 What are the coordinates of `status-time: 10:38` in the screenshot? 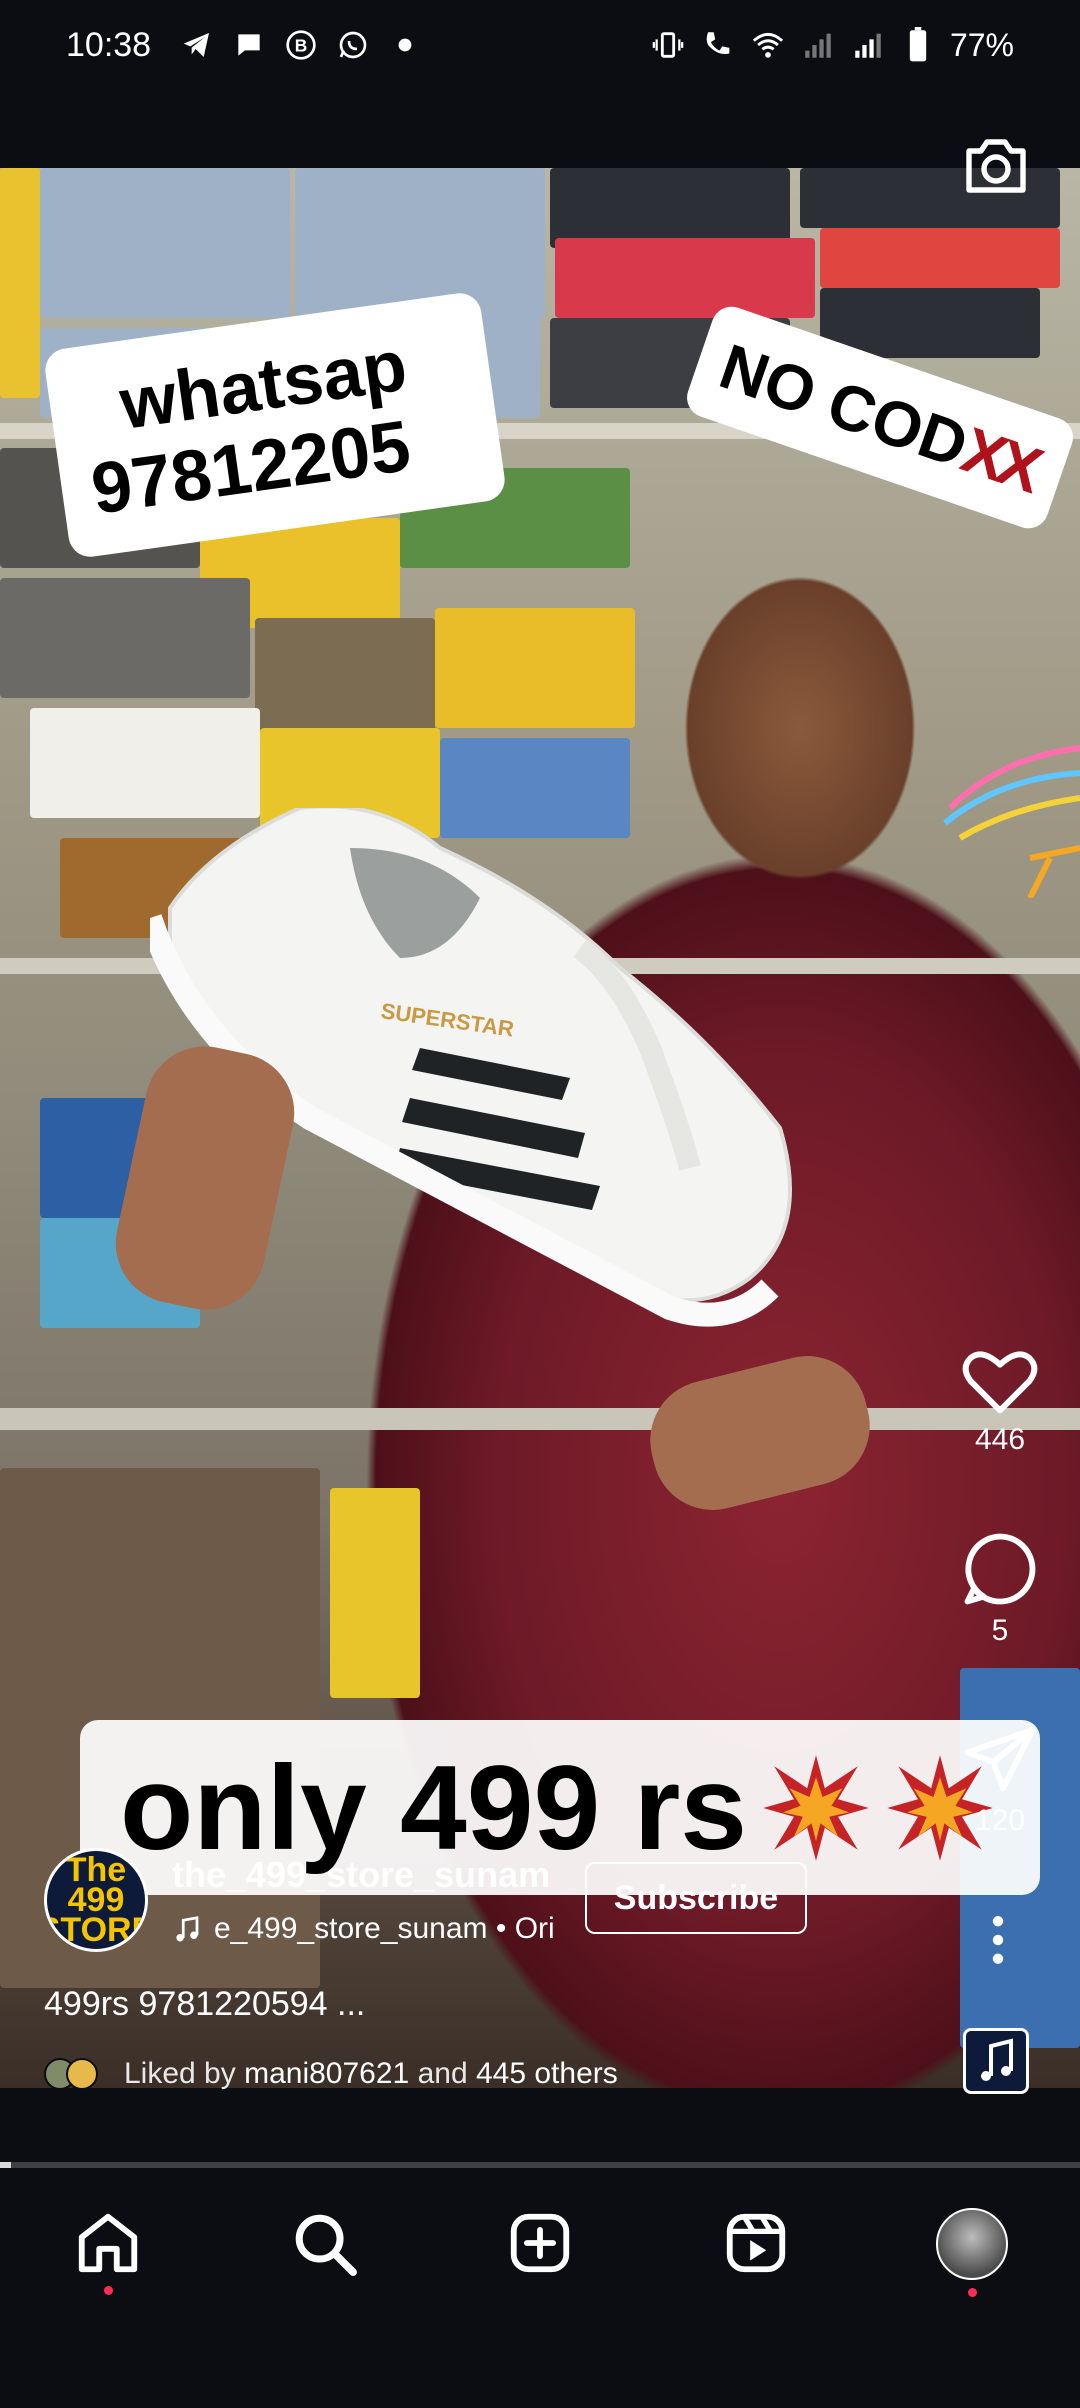 It's located at (109, 44).